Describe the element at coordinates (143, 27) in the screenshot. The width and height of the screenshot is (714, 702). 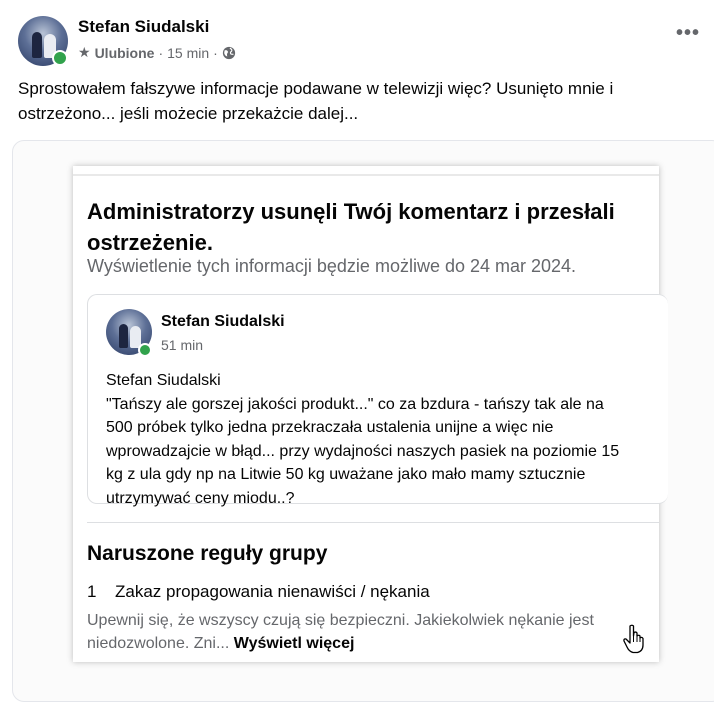
I see `post-author-name: Stefan Siudalski` at that location.